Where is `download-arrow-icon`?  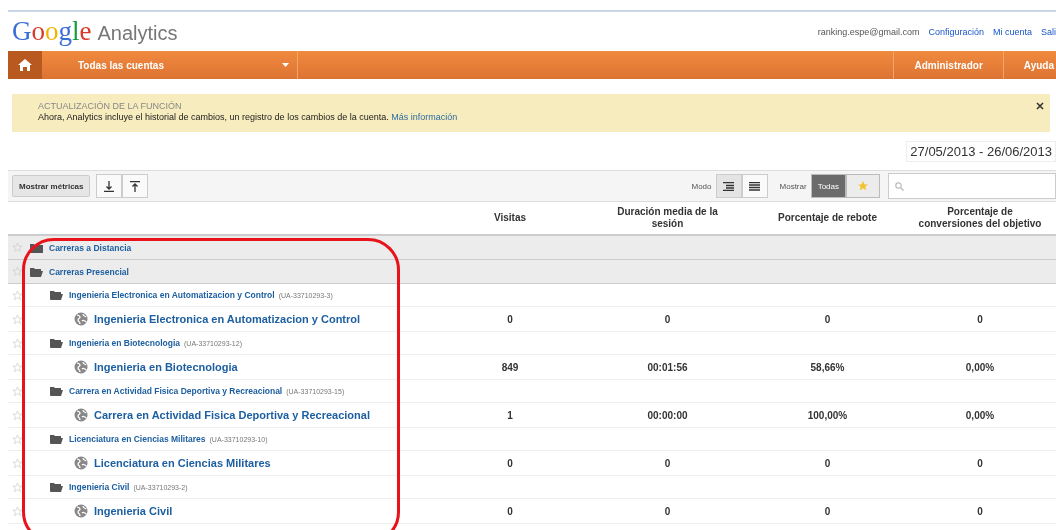 download-arrow-icon is located at coordinates (109, 186).